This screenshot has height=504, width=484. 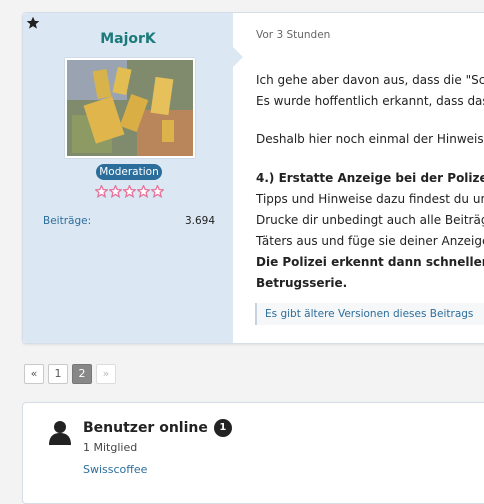 I want to click on pagination-page-2: 2, so click(x=82, y=374).